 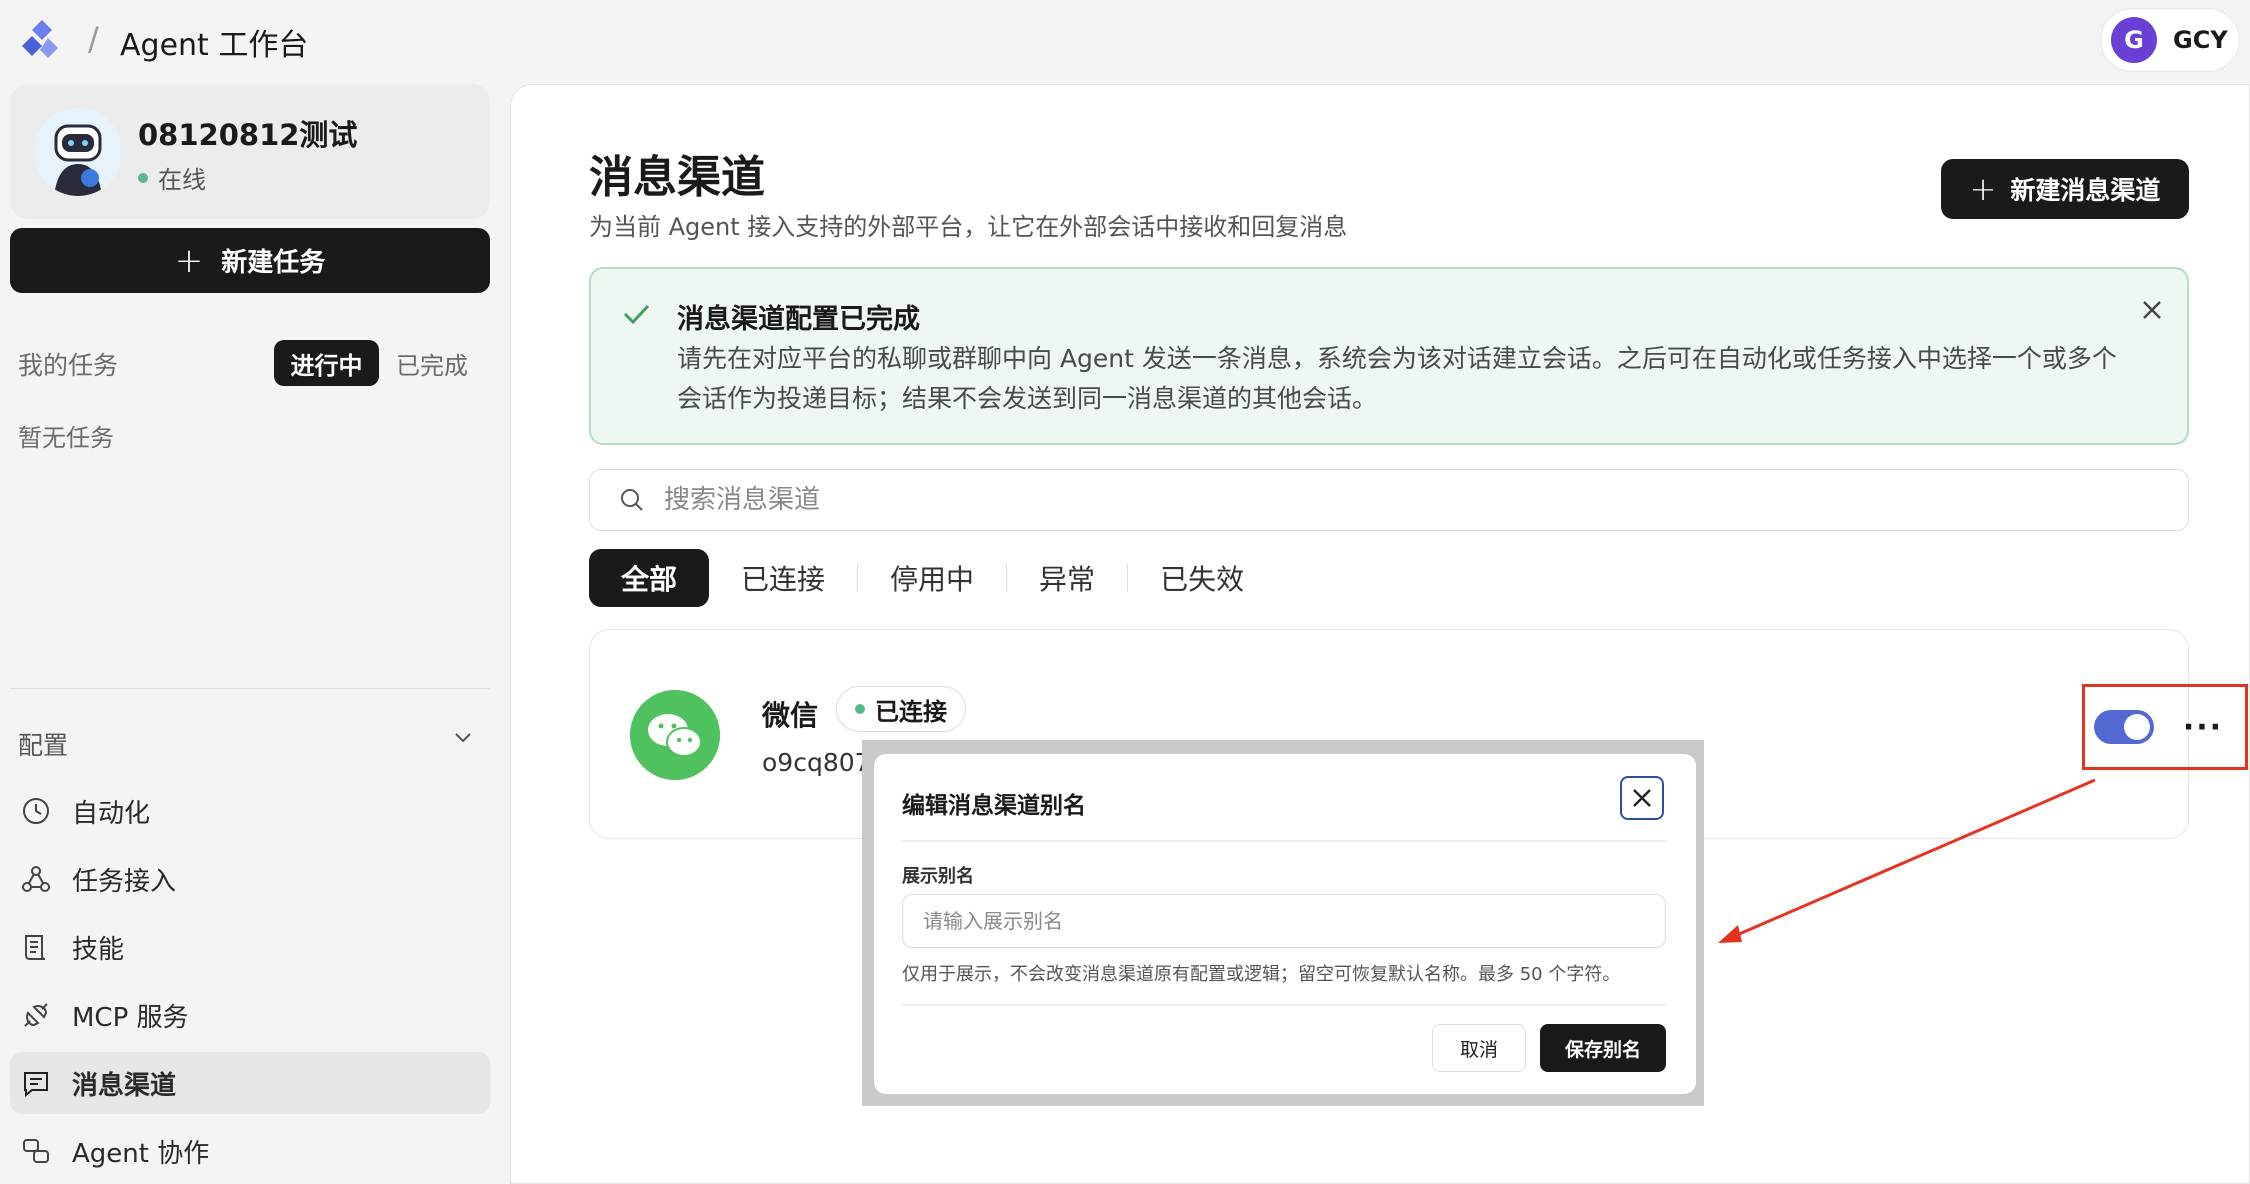 I want to click on status-badge: 已连接, so click(x=901, y=709).